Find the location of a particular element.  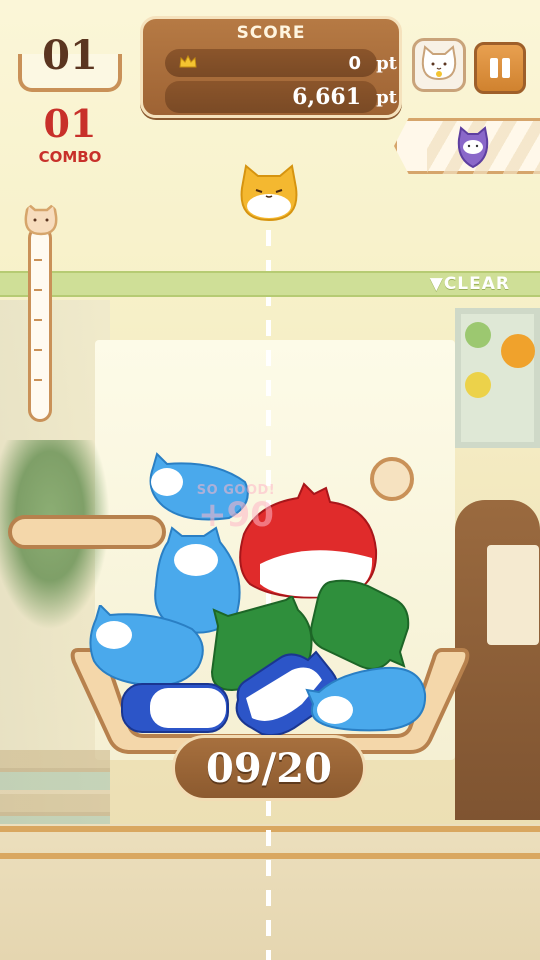

current-score-row: 6,661 pt is located at coordinates (281, 97).